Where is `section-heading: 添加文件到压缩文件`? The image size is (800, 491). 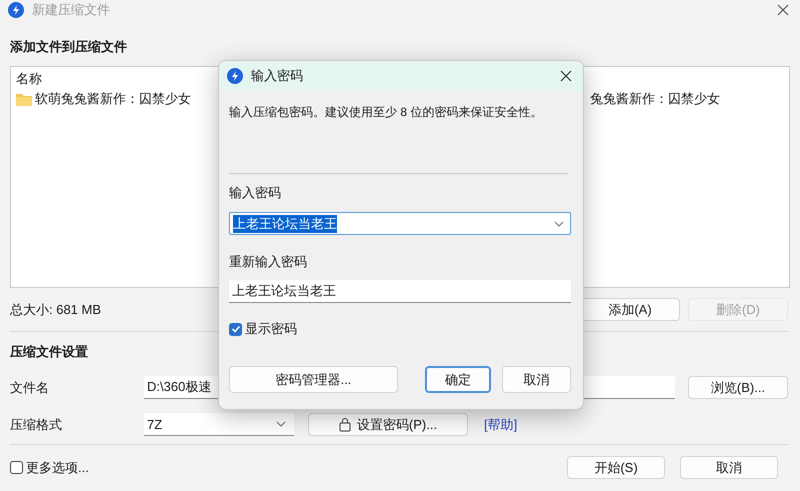 section-heading: 添加文件到压缩文件 is located at coordinates (69, 47).